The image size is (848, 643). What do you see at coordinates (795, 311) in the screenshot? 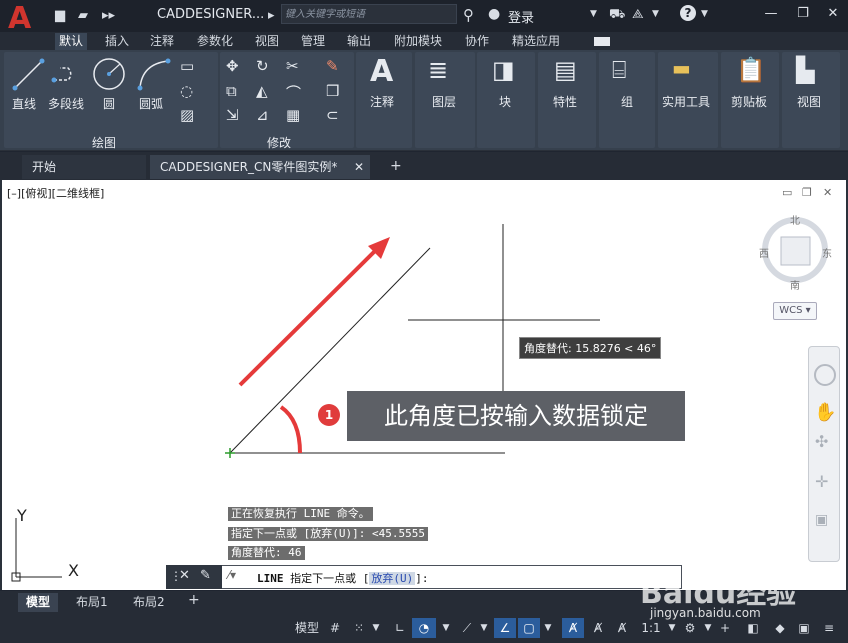
I see `wcs-dropdown: WCS ▾` at bounding box center [795, 311].